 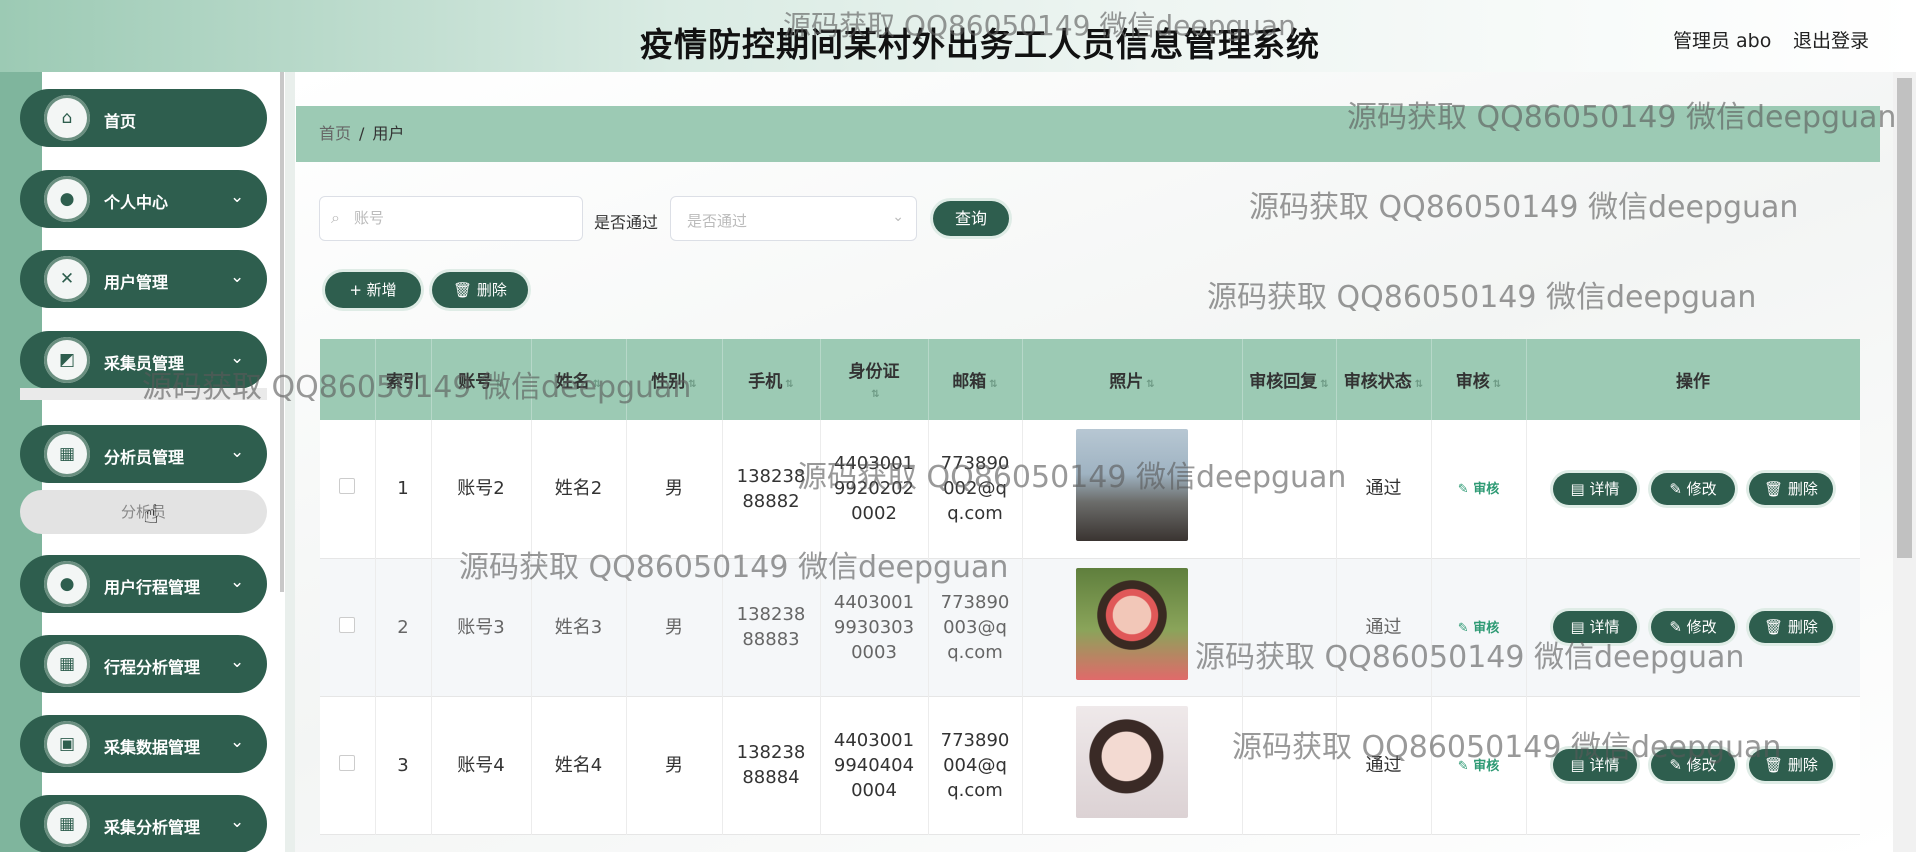 What do you see at coordinates (143, 744) in the screenshot?
I see `sidebar-item-collect-data: ▣ 采集数据管理 ⌄` at bounding box center [143, 744].